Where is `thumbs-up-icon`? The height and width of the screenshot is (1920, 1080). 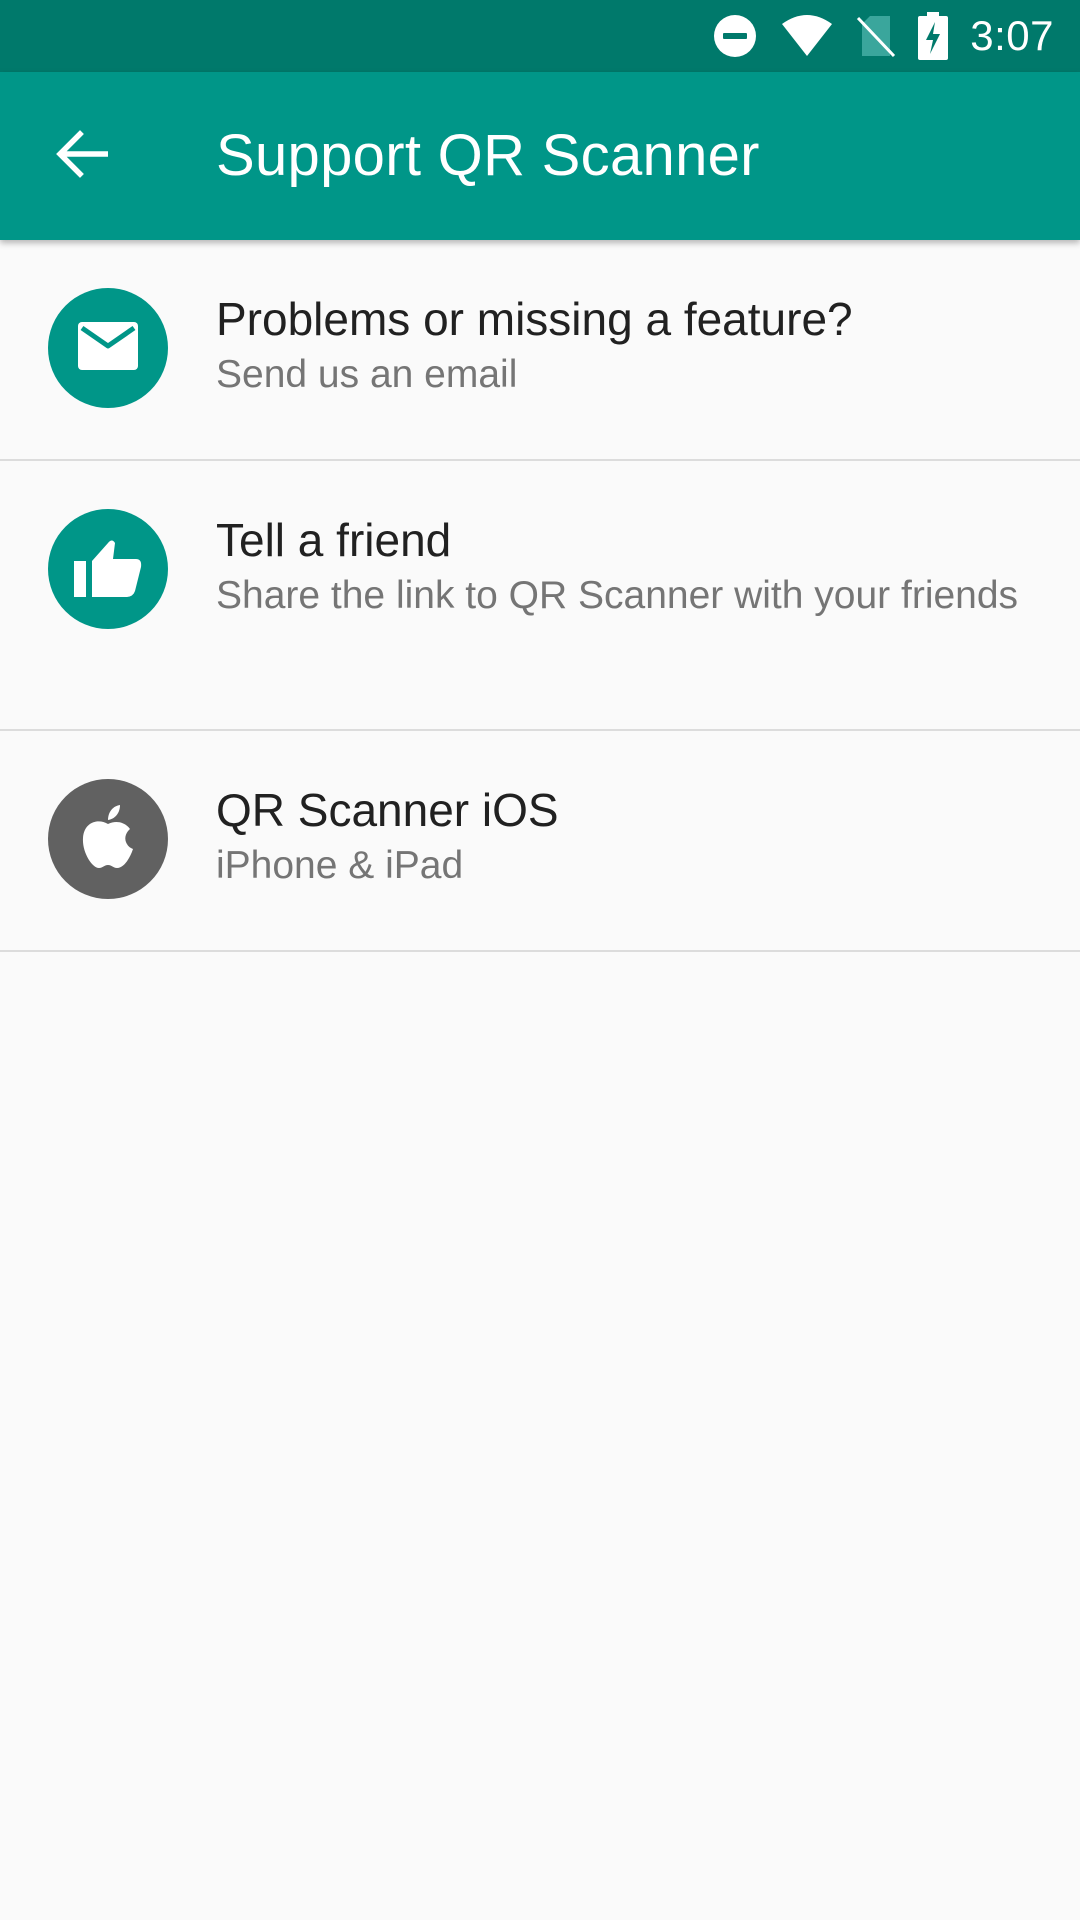 thumbs-up-icon is located at coordinates (108, 569).